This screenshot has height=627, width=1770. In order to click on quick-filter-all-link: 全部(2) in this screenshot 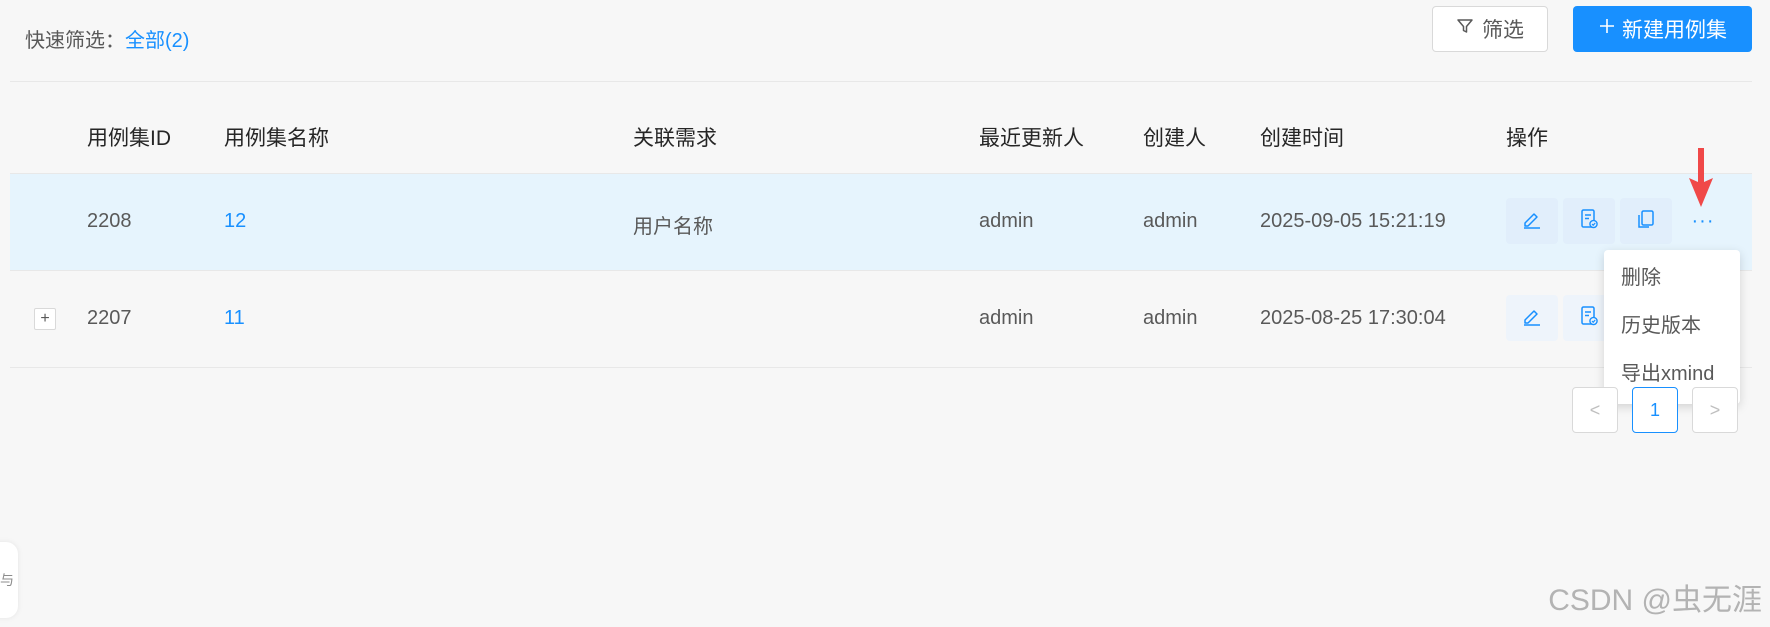, I will do `click(157, 41)`.